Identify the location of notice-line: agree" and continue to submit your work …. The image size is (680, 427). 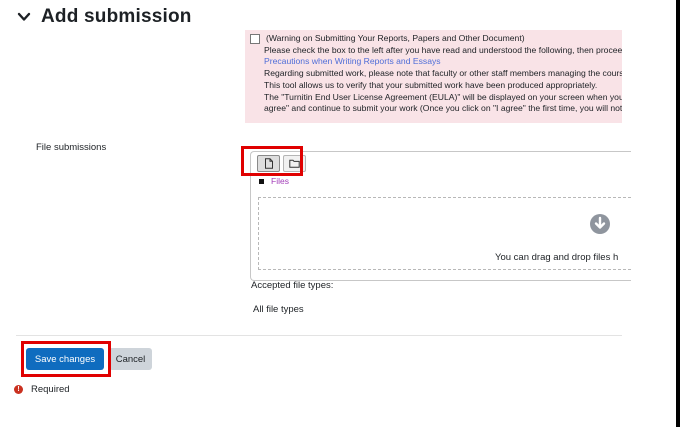
(443, 108).